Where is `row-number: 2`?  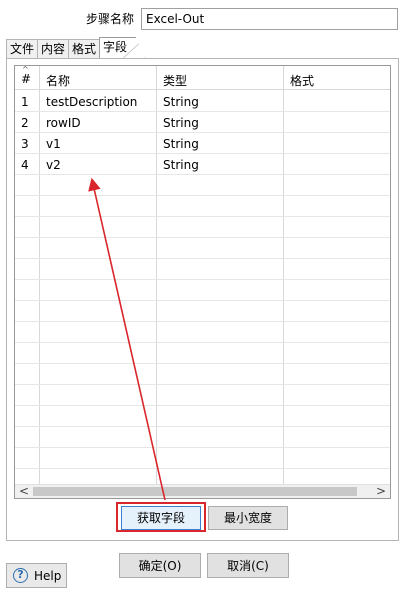
row-number: 2 is located at coordinates (25, 123).